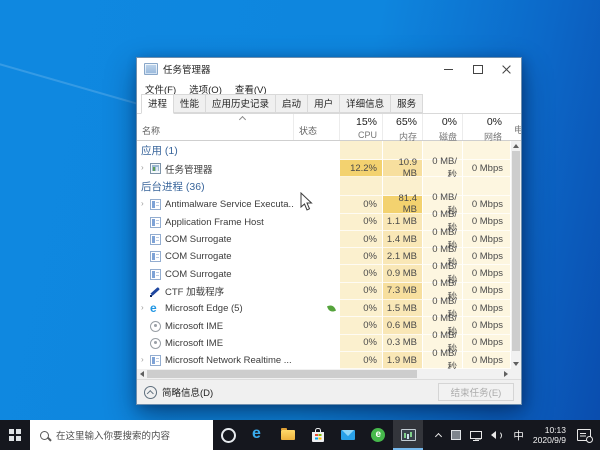 Image resolution: width=600 pixels, height=450 pixels. I want to click on window-title: 任务管理器, so click(187, 70).